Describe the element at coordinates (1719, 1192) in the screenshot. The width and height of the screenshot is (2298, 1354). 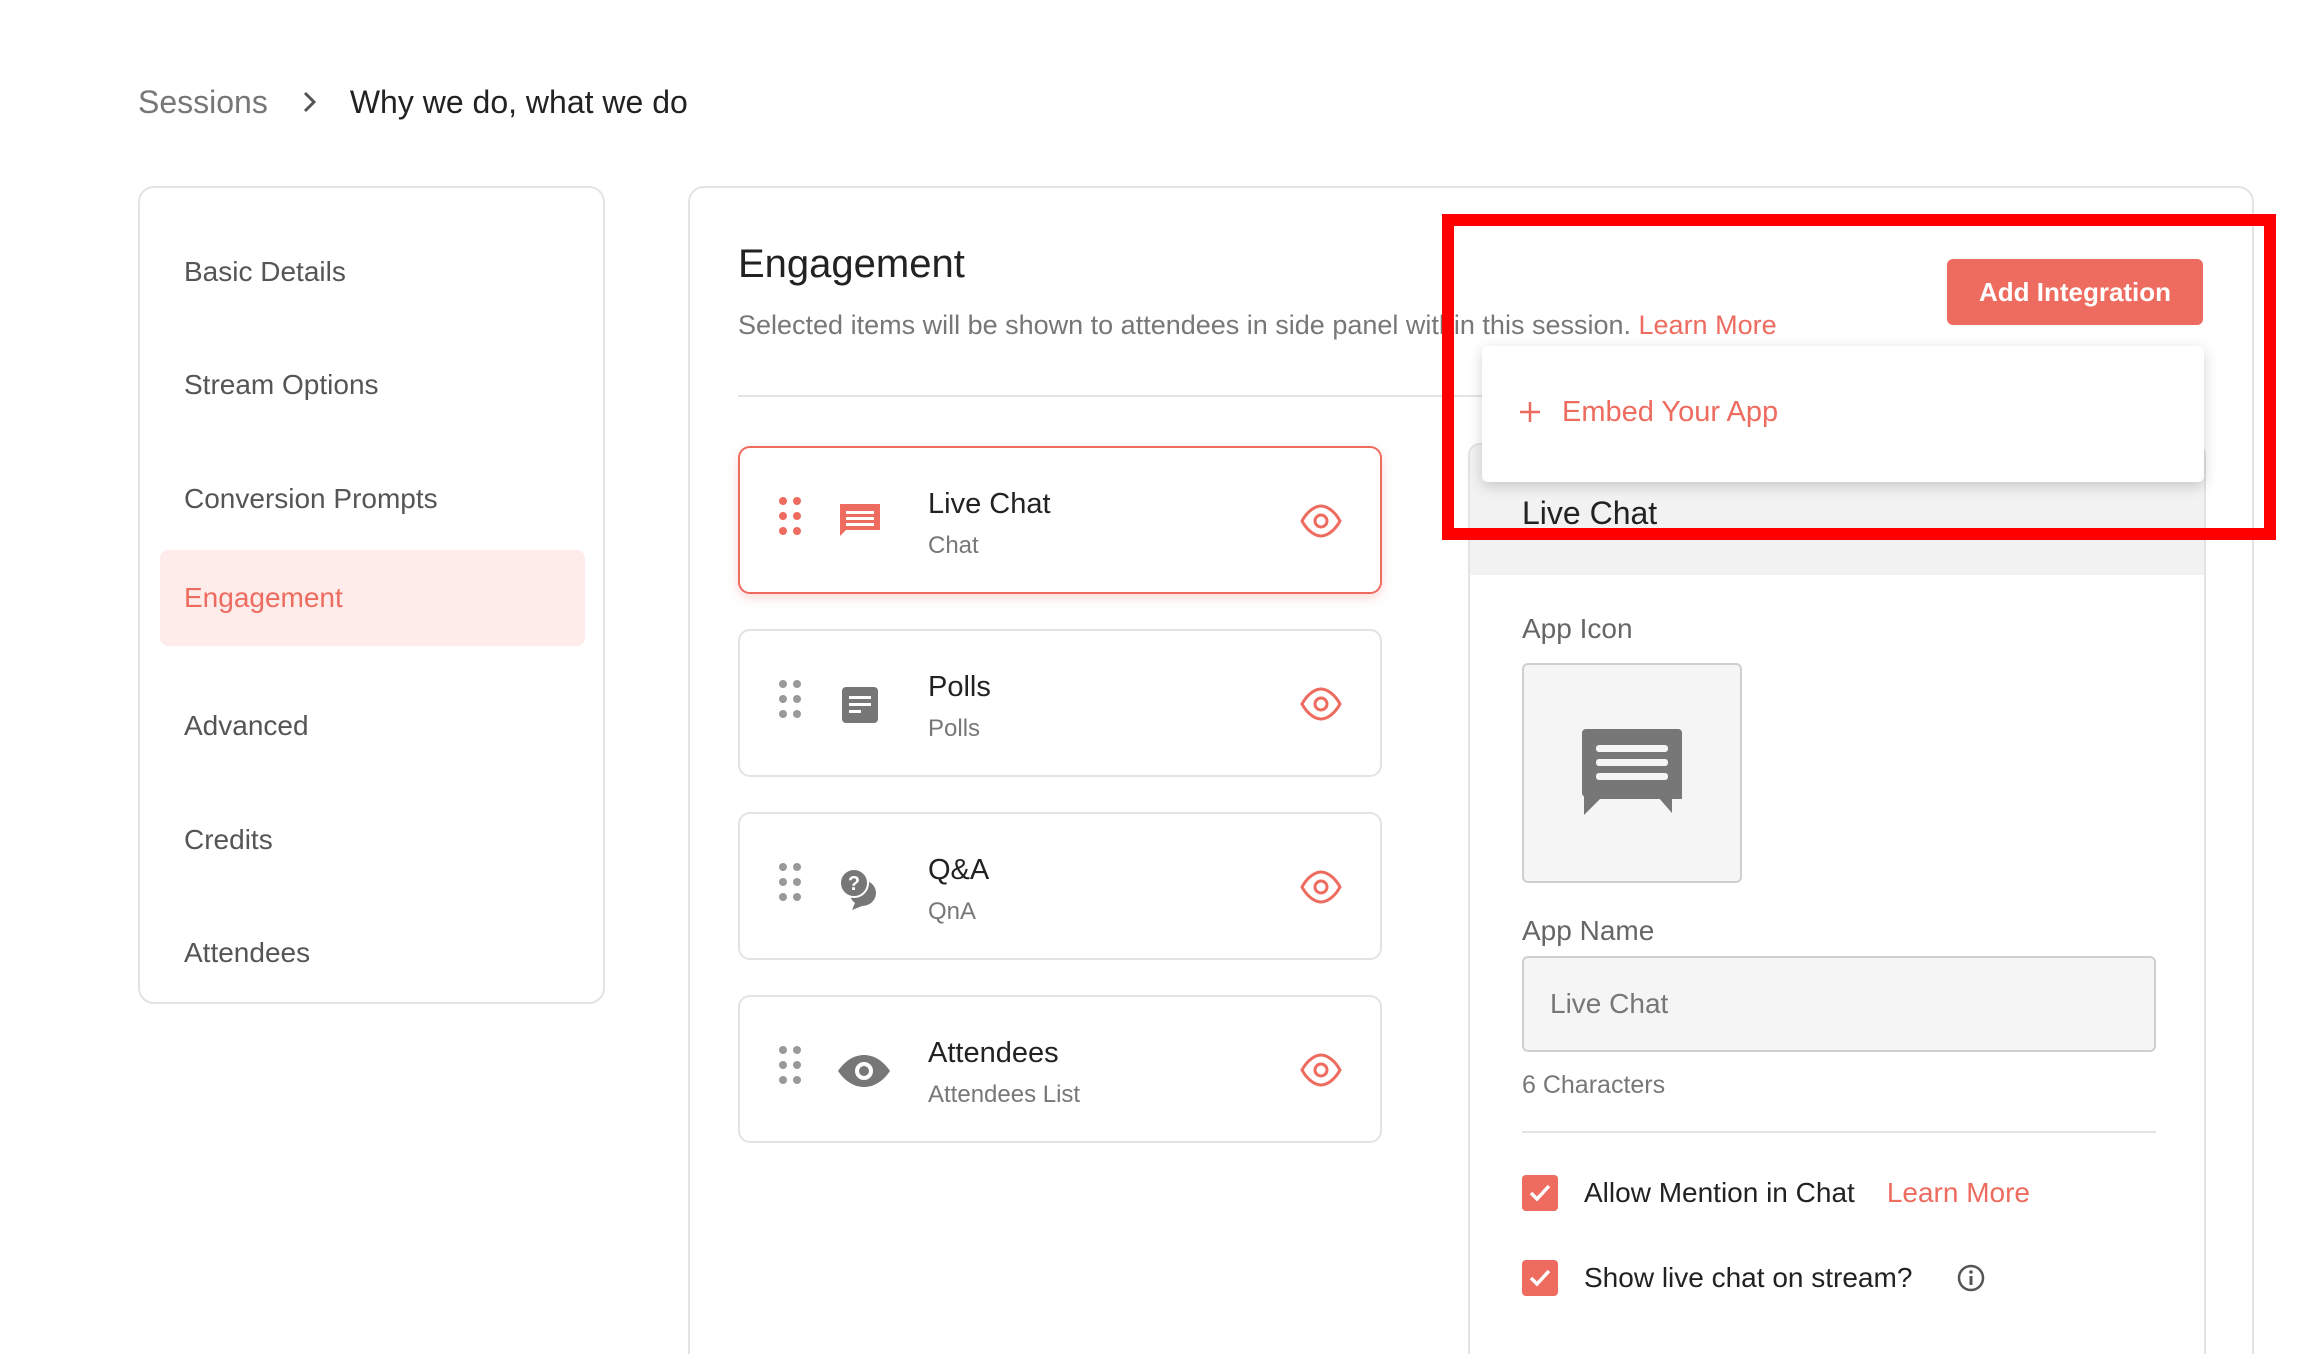
I see `allow-mention-label: Allow Mention in Chat` at that location.